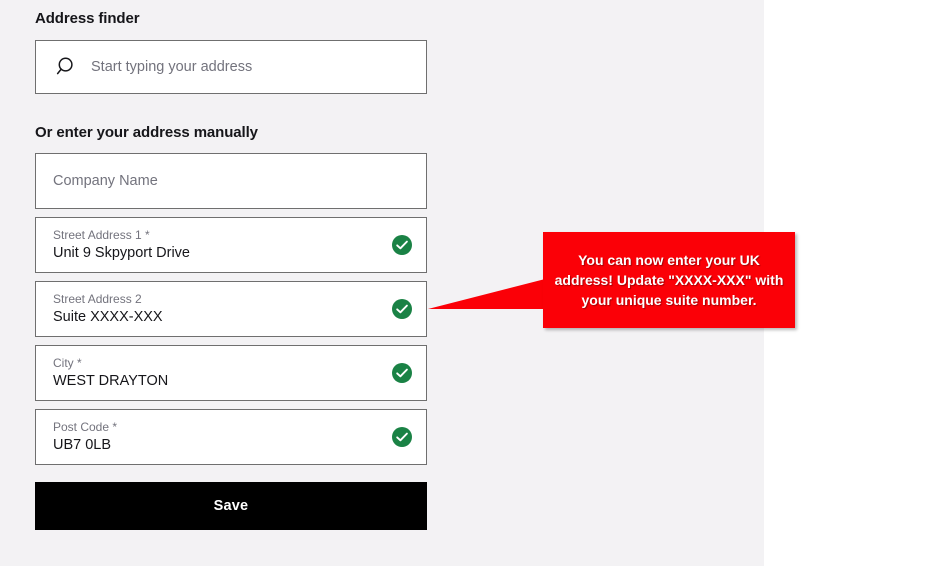 The width and height of the screenshot is (941, 571). I want to click on field-street-address-1-inner: Street Address 1 * Unit 9 Skpyport Drive, so click(231, 245).